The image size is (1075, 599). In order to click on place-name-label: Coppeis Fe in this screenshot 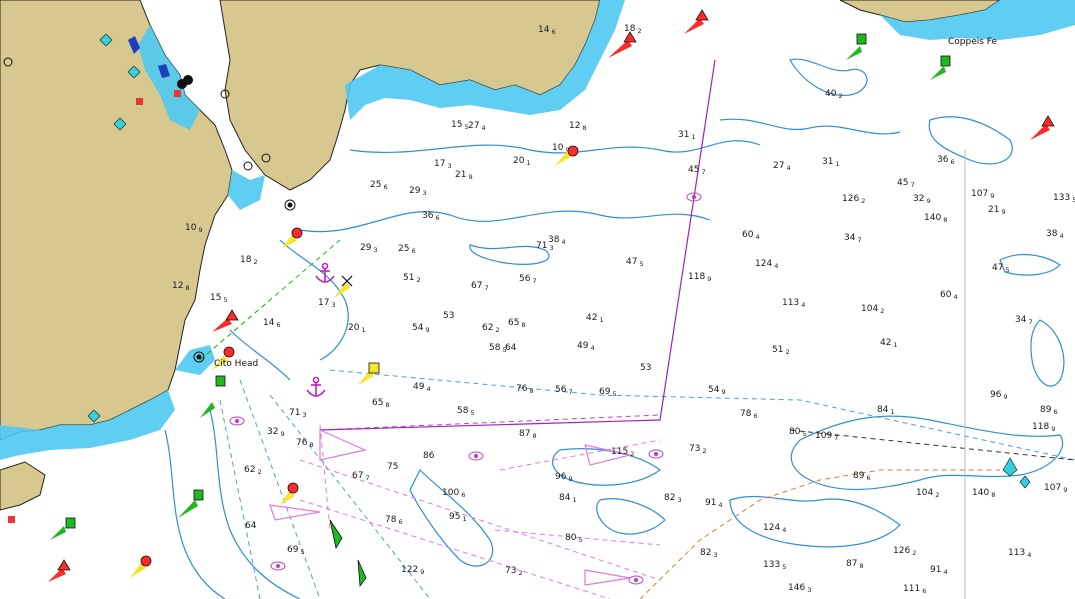, I will do `click(972, 42)`.